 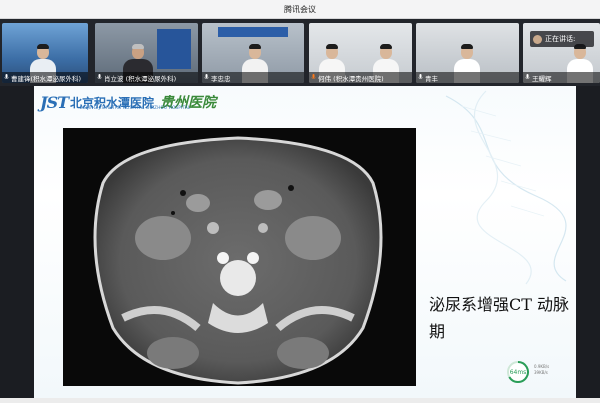 What do you see at coordinates (561, 53) in the screenshot?
I see `participant-tile: 正在讲话: 王耀辉` at bounding box center [561, 53].